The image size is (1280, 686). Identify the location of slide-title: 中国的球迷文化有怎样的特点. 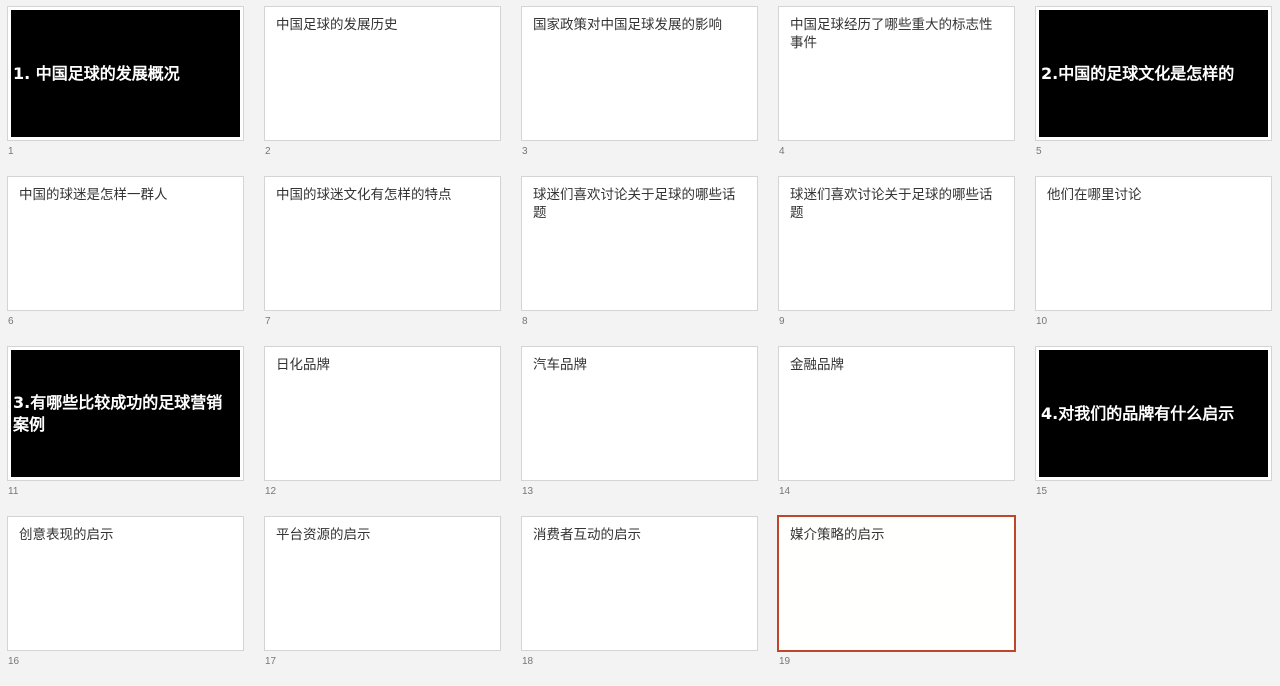
(364, 195).